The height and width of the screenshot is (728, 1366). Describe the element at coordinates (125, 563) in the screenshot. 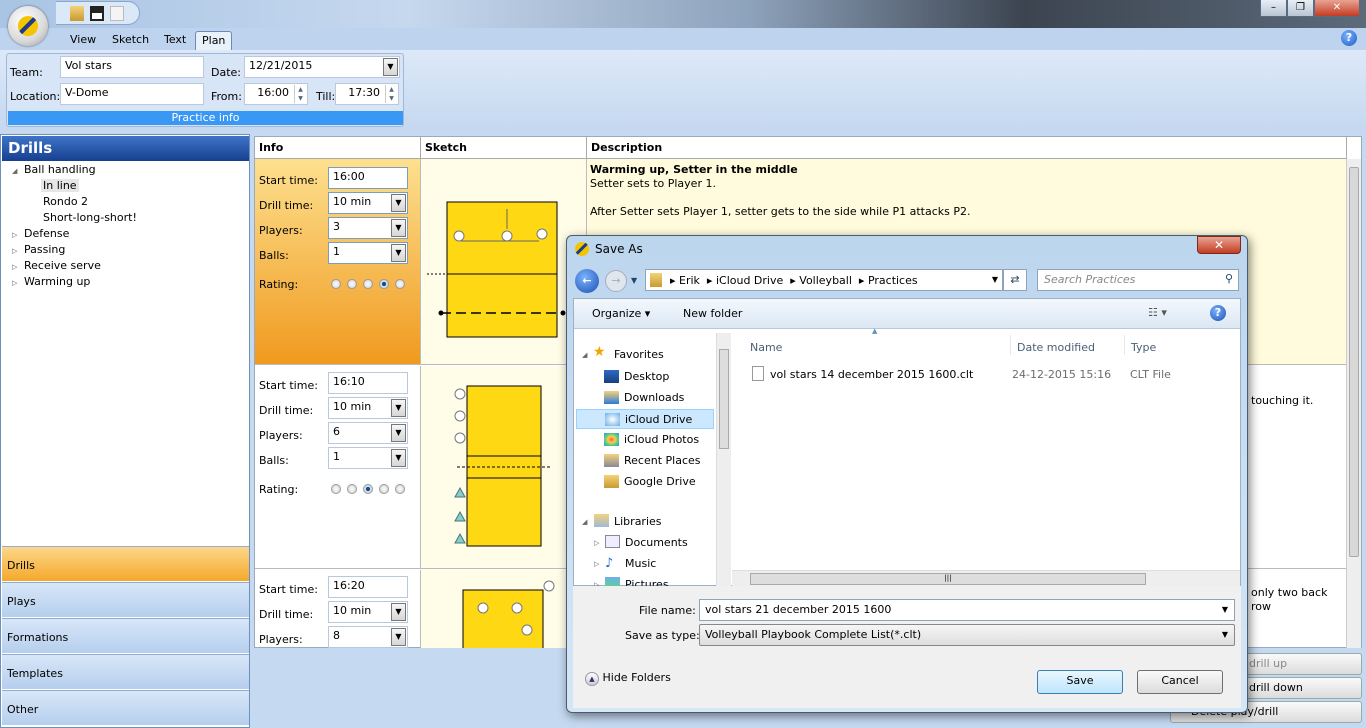

I see `nav-drills: Drills` at that location.